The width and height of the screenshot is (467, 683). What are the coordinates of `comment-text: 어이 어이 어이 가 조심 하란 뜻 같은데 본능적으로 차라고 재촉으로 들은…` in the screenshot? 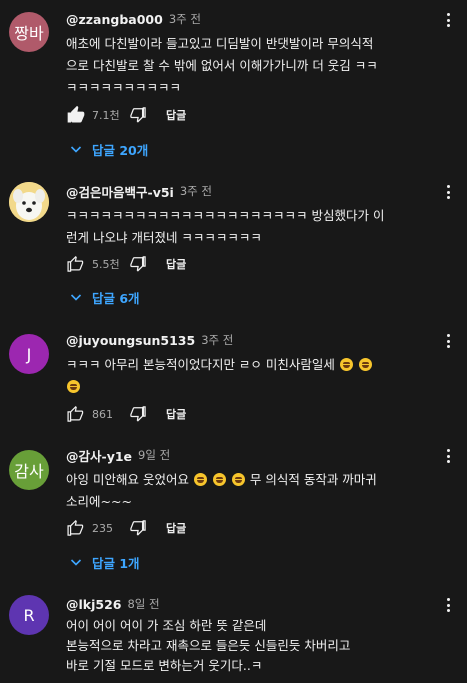 It's located at (259, 646).